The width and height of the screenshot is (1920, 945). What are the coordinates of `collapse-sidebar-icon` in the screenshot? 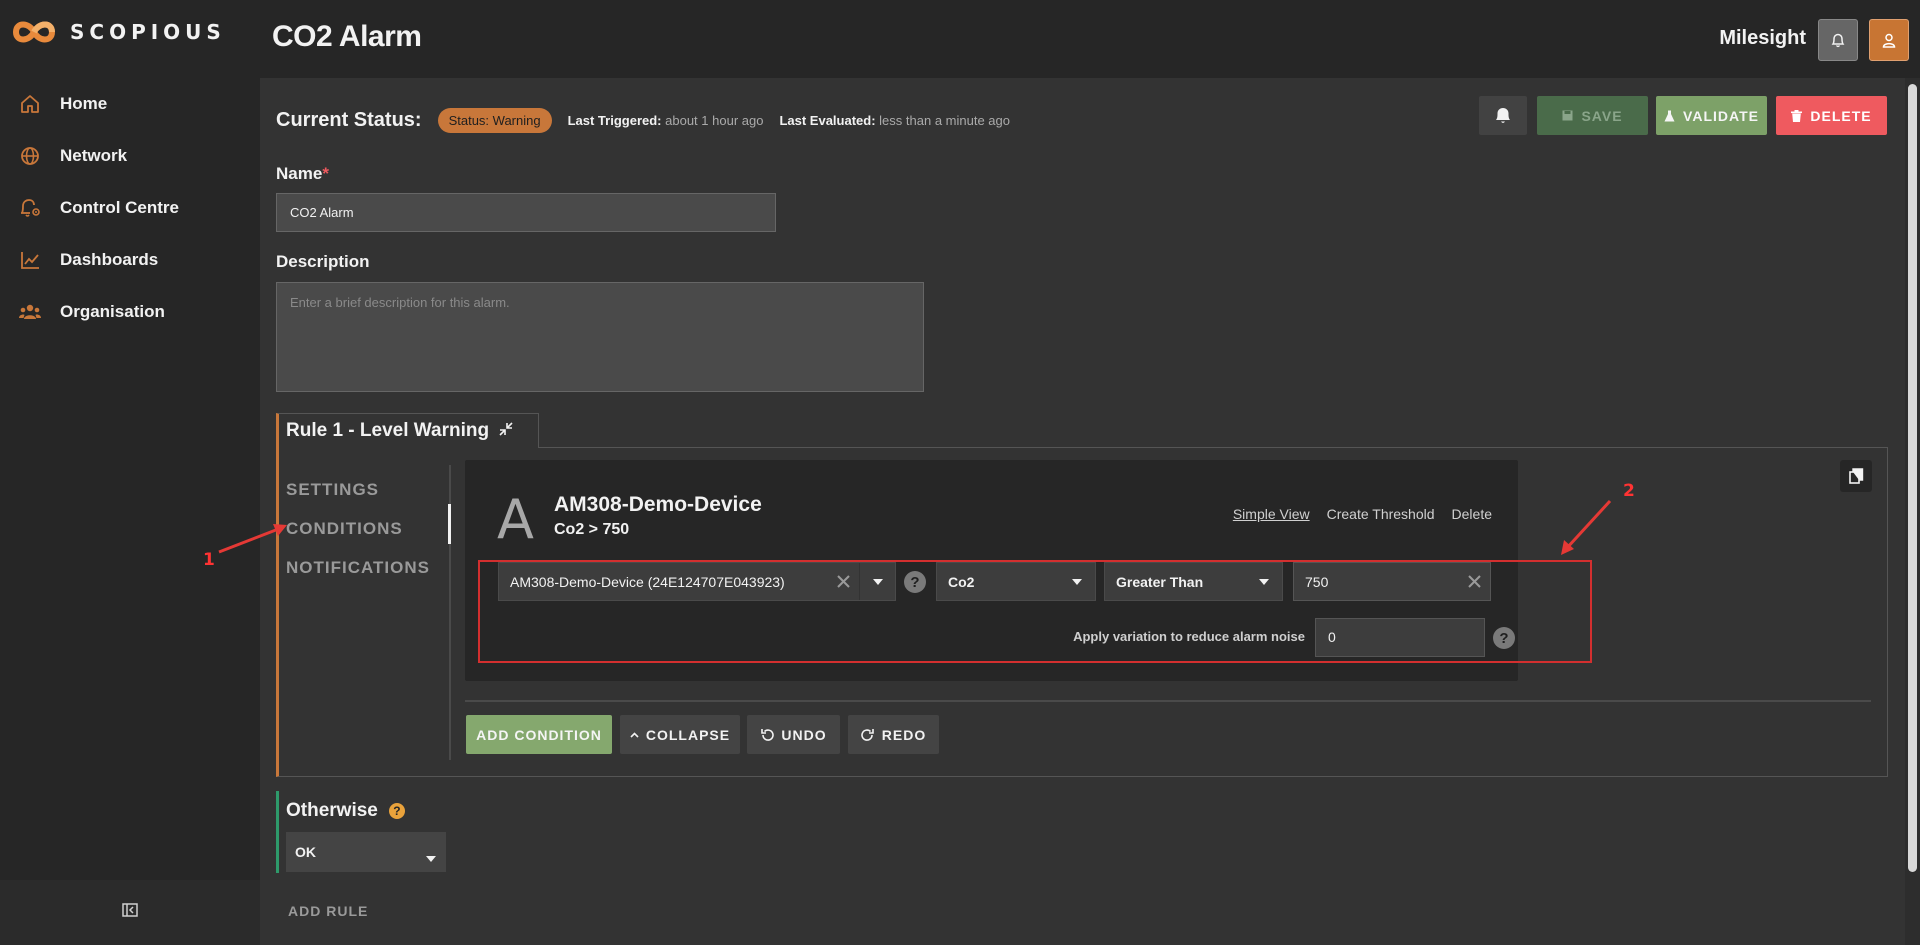 It's located at (130, 912).